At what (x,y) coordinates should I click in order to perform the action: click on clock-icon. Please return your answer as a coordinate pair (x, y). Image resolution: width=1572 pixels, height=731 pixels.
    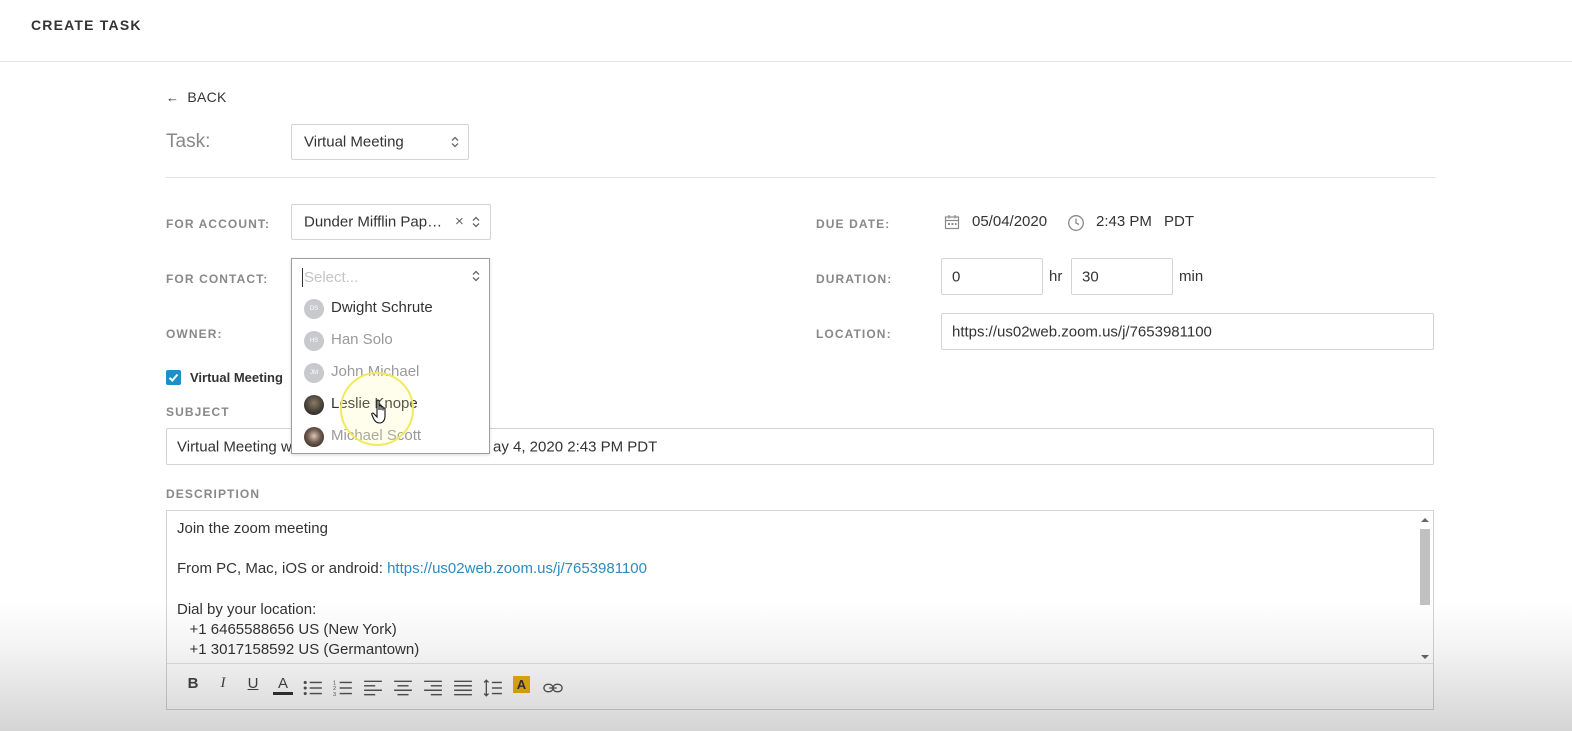
    Looking at the image, I should click on (1076, 223).